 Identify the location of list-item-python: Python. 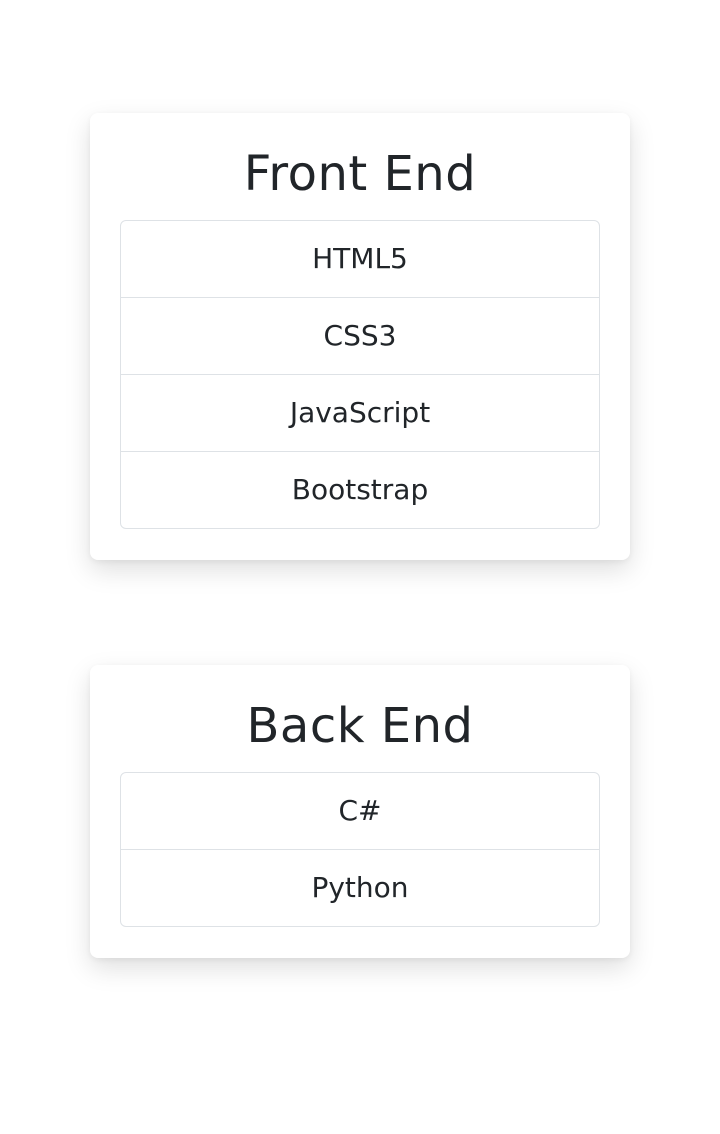
(360, 887).